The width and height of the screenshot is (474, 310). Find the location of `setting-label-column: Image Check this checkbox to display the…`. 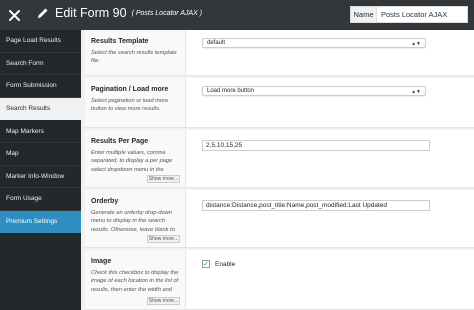

setting-label-column: Image Check this checkbox to display the… is located at coordinates (135, 279).